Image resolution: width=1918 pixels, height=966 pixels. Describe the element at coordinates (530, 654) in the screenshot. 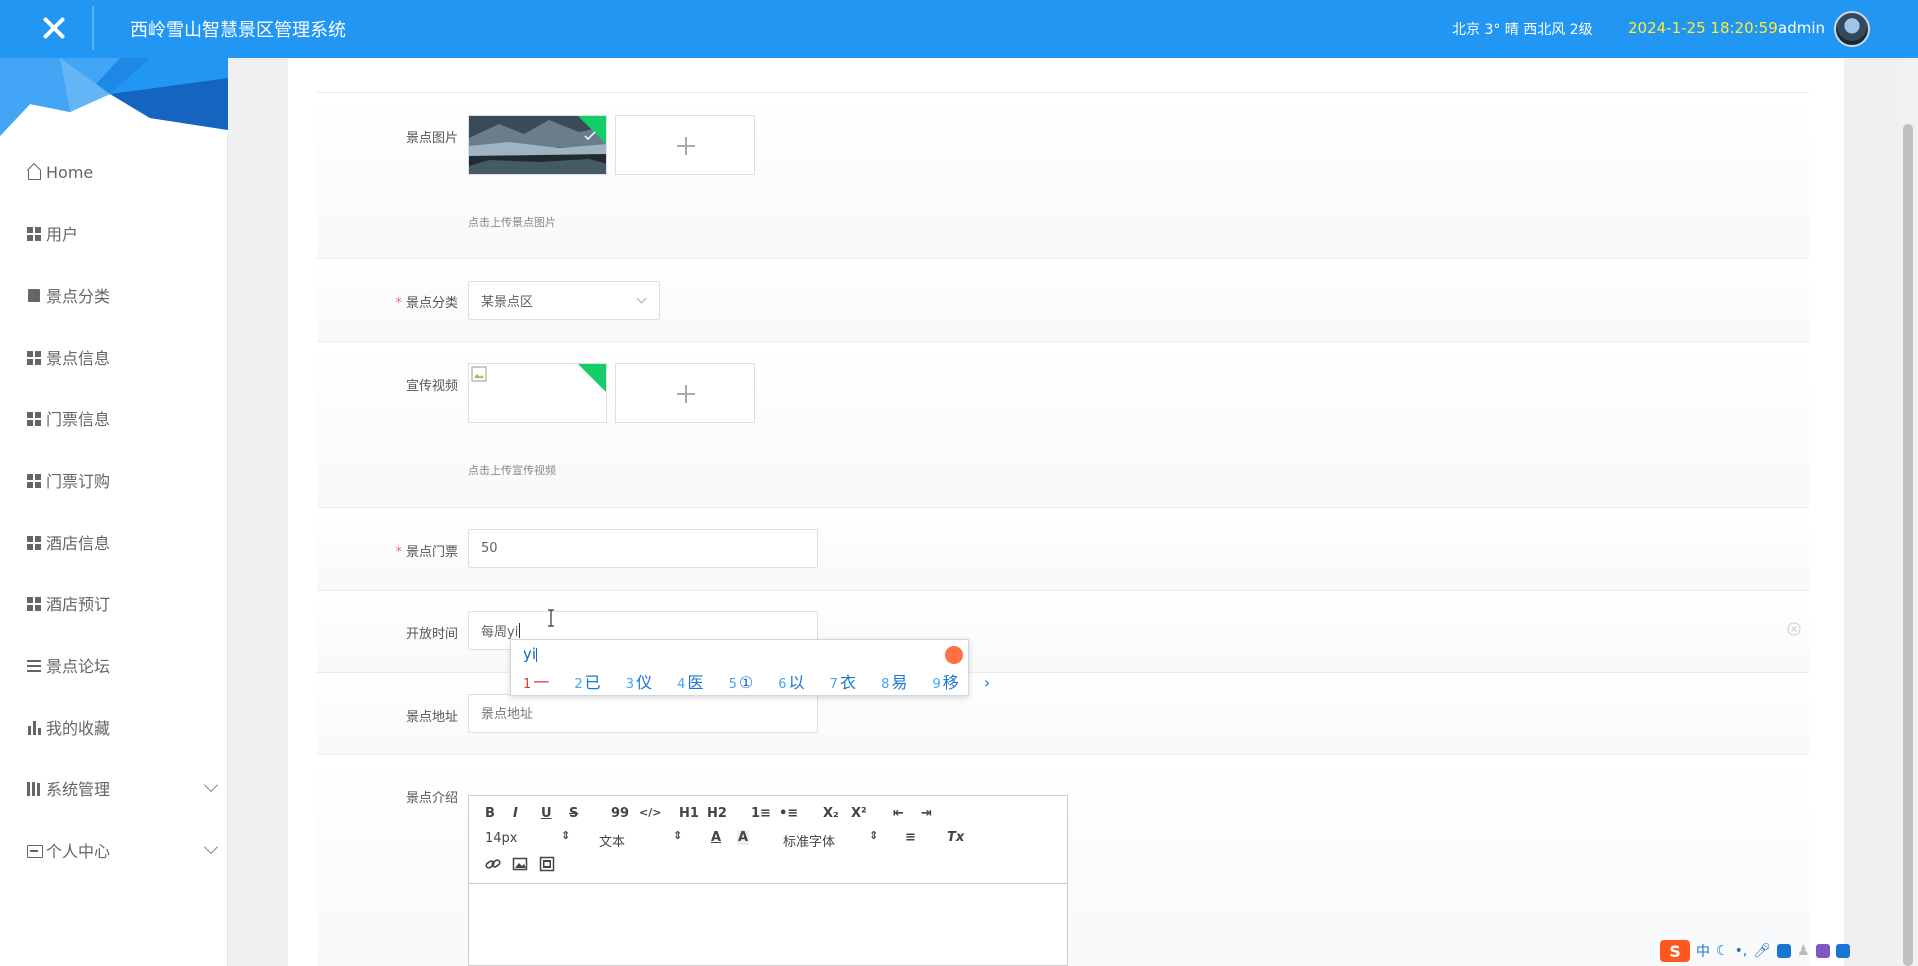

I see `ime-composition-text: yi` at that location.